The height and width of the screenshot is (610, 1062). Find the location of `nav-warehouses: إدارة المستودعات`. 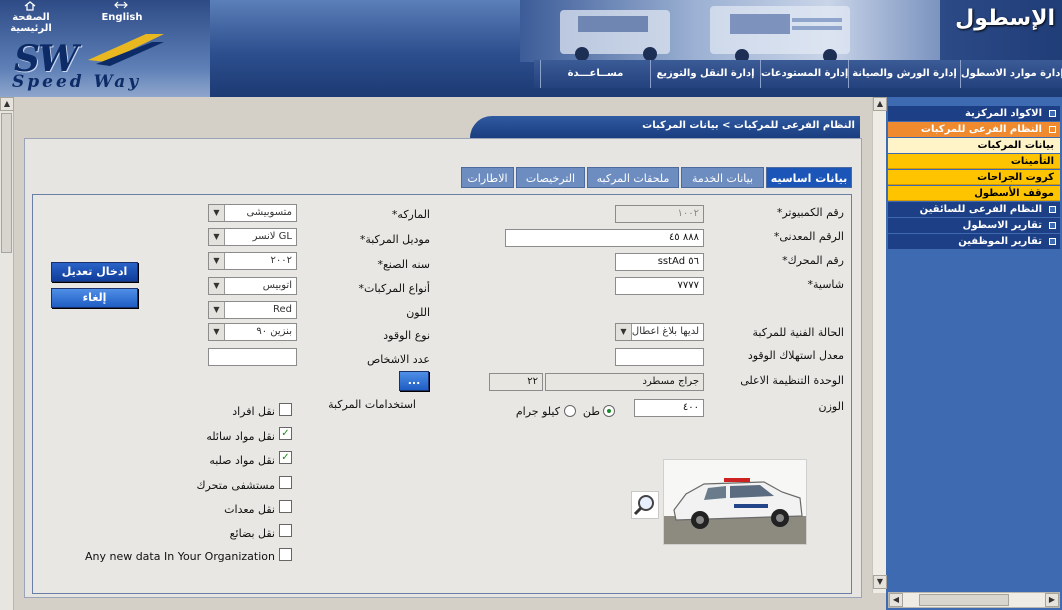

nav-warehouses: إدارة المستودعات is located at coordinates (804, 74).